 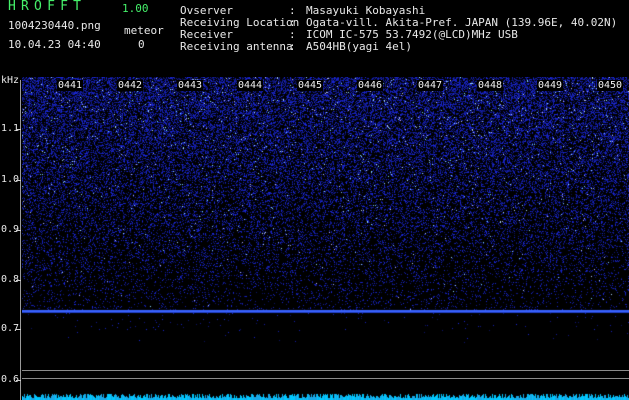 I want to click on info-colon: :, so click(x=292, y=46).